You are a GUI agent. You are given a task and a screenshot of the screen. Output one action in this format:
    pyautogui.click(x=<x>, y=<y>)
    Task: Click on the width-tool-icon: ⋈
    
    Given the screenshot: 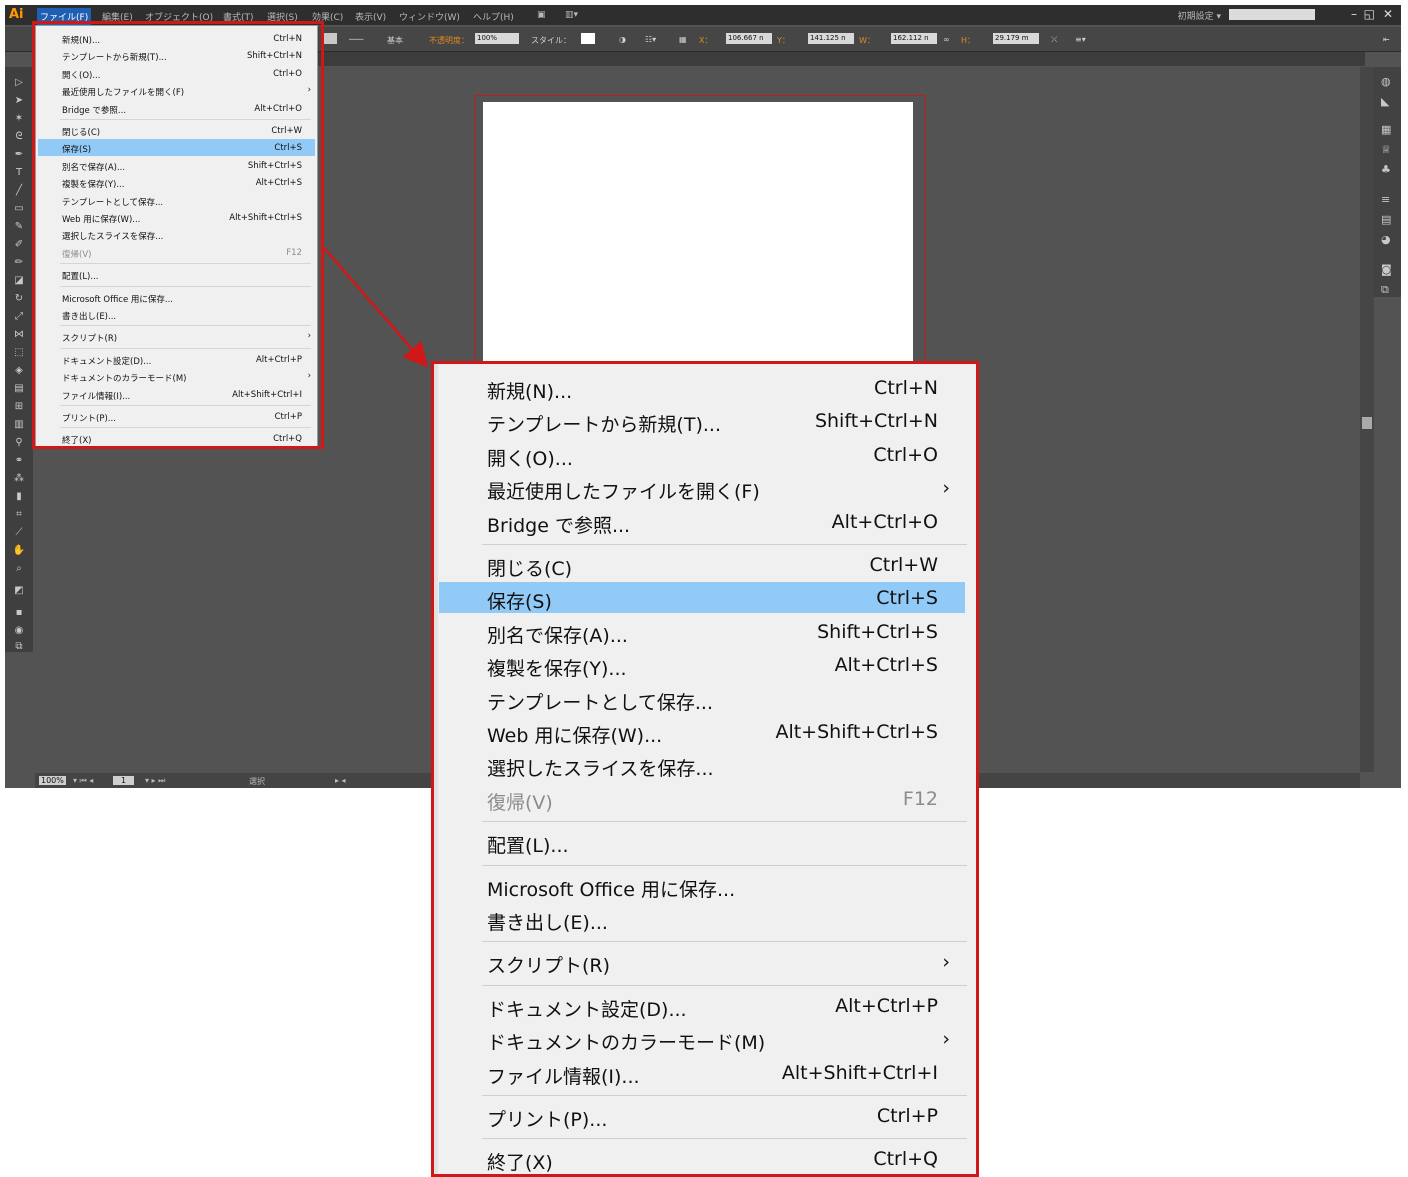 What is the action you would take?
    pyautogui.click(x=19, y=334)
    